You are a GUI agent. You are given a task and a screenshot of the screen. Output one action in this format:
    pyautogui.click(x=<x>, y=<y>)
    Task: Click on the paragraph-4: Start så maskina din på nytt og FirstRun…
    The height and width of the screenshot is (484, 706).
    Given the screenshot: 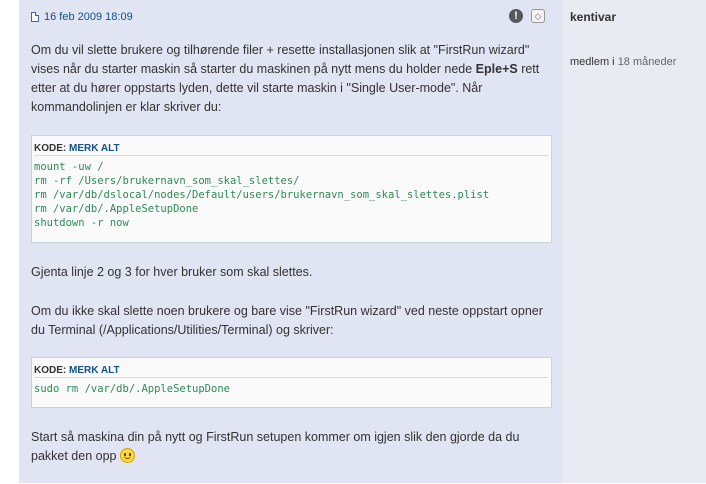 What is the action you would take?
    pyautogui.click(x=275, y=446)
    